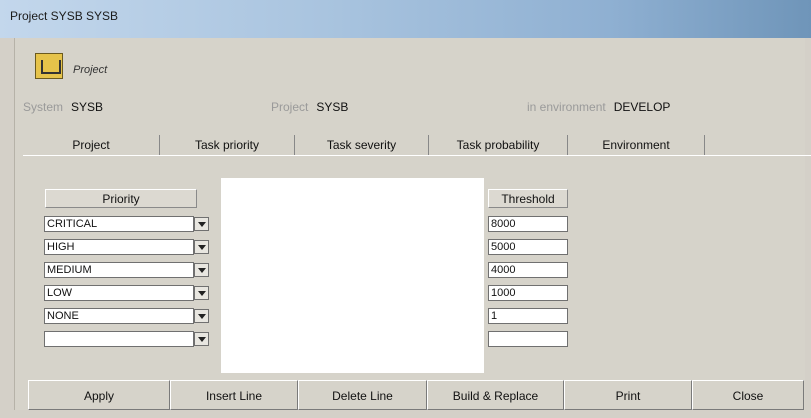  I want to click on system-value: SYSB, so click(87, 107).